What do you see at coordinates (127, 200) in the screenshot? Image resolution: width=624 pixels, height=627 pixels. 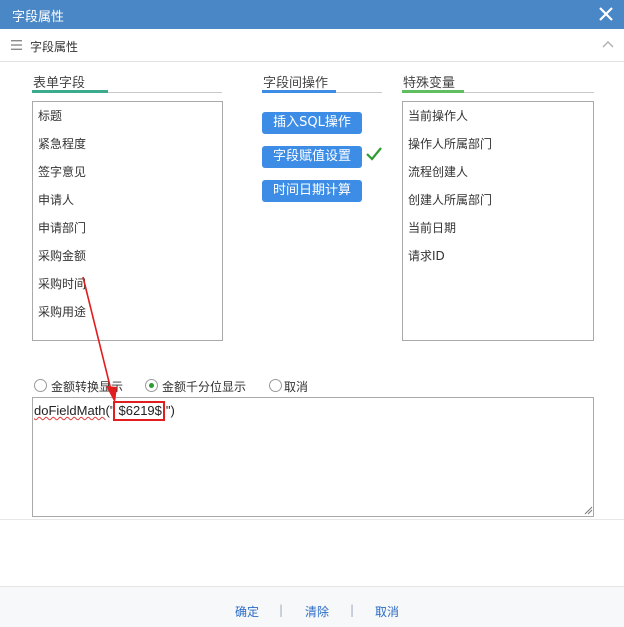 I see `list-item: 申请人` at bounding box center [127, 200].